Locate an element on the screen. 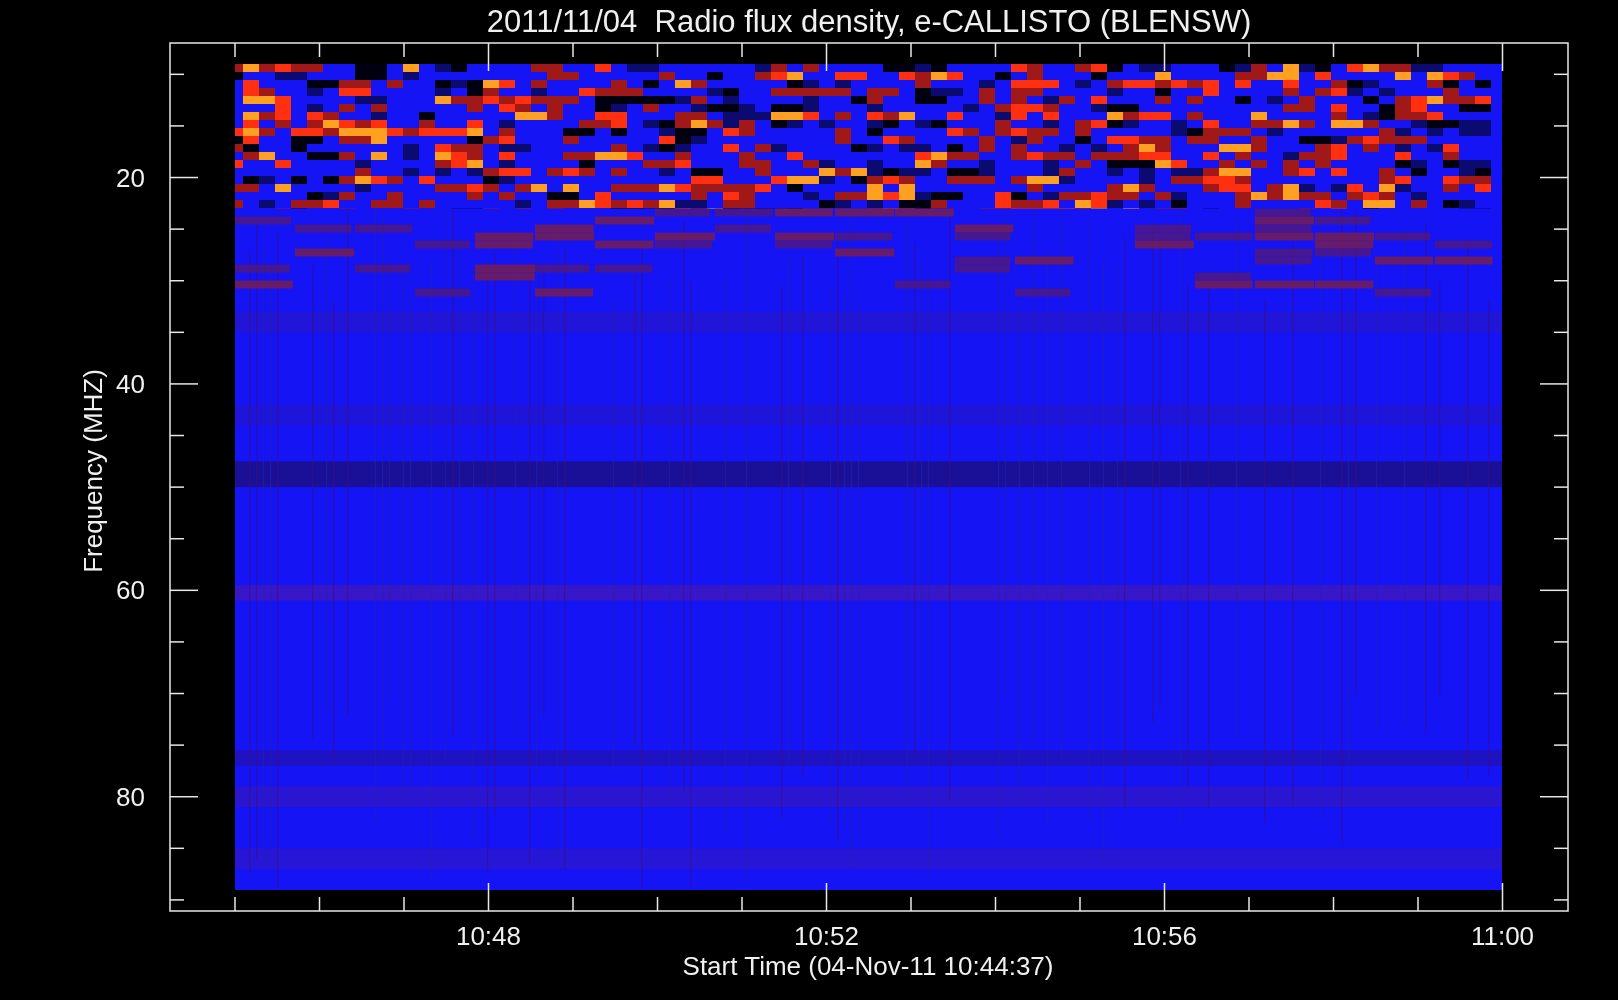 This screenshot has height=1000, width=1618. tick-label: 40 is located at coordinates (130, 383).